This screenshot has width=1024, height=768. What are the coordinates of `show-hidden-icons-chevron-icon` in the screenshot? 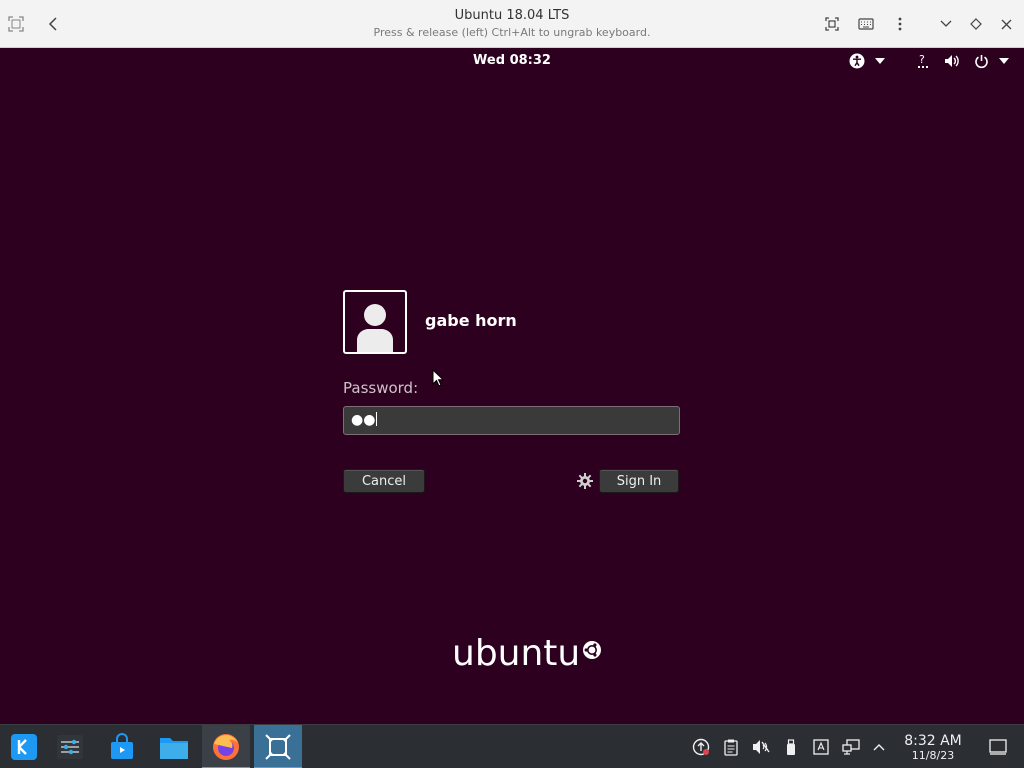 It's located at (879, 747).